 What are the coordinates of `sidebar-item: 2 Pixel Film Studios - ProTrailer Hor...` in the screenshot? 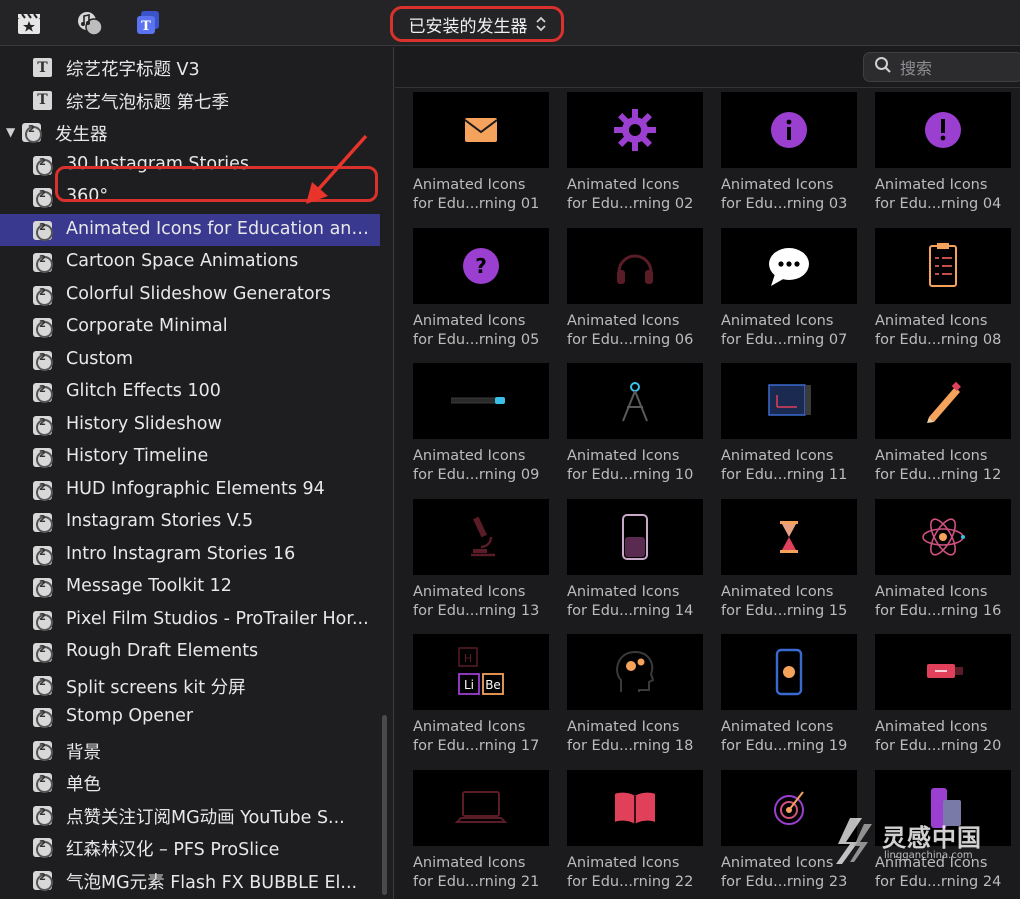 It's located at (190, 620).